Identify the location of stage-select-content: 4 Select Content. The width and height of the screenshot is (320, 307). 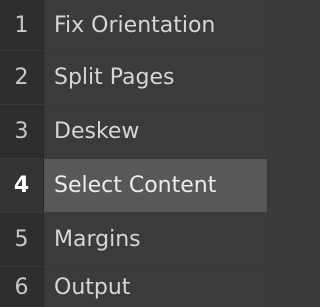
(133, 185).